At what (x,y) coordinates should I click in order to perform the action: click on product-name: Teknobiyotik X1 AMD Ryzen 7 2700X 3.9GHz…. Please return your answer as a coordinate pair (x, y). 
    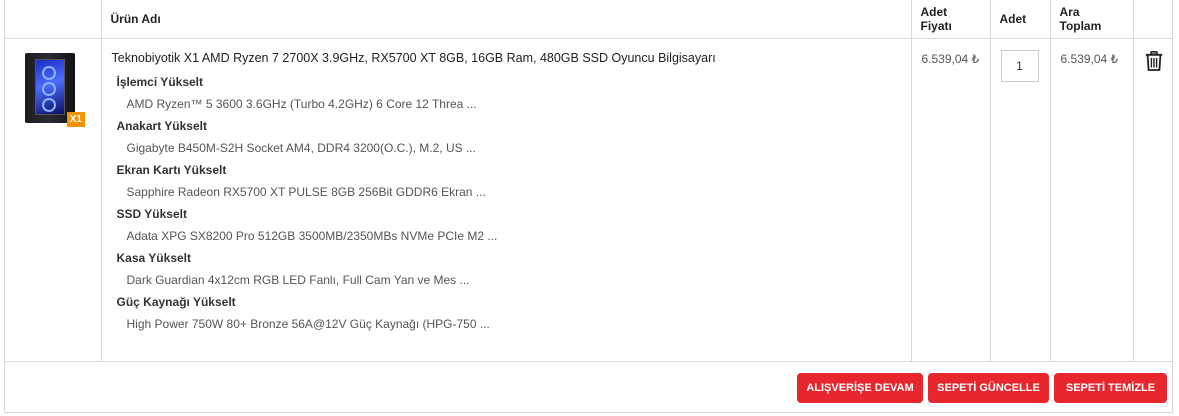
    Looking at the image, I should click on (511, 58).